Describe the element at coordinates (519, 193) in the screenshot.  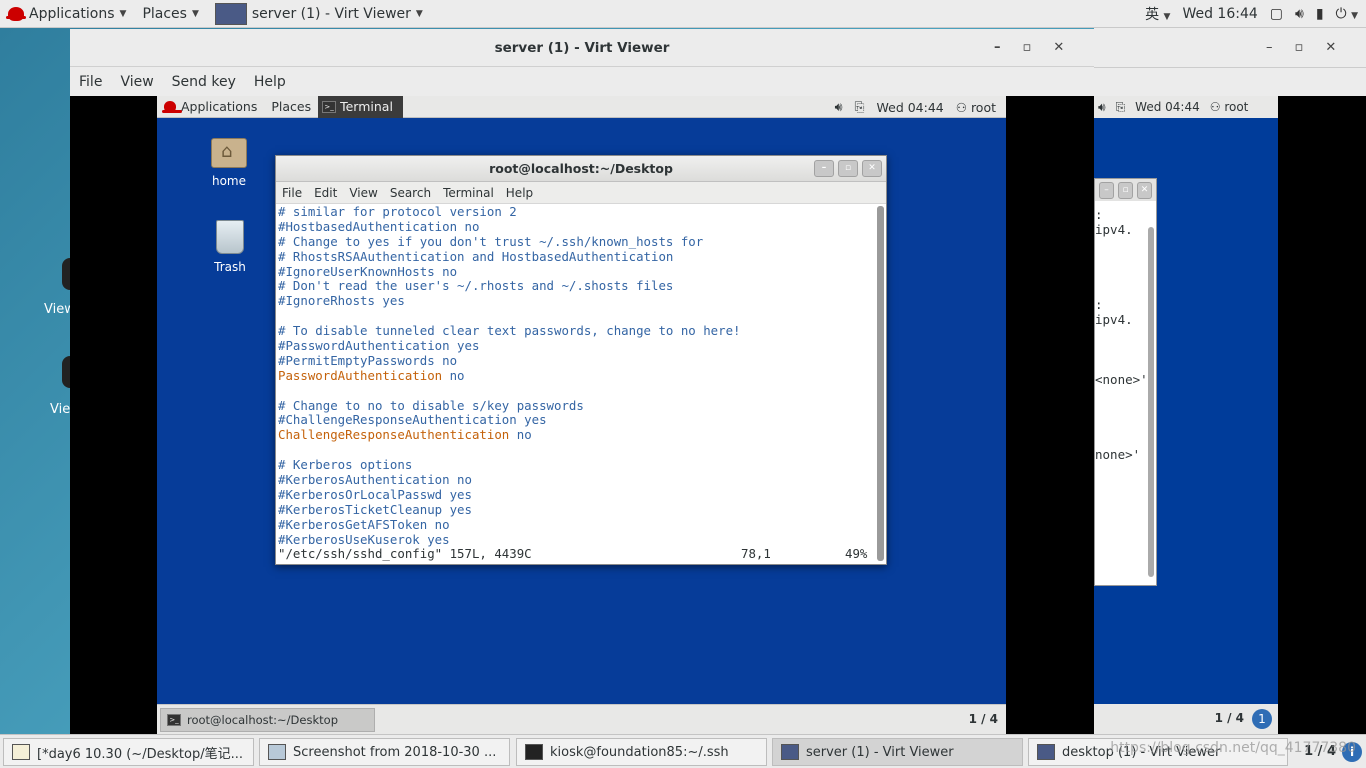
I see `terminal-menu-help: Help` at that location.